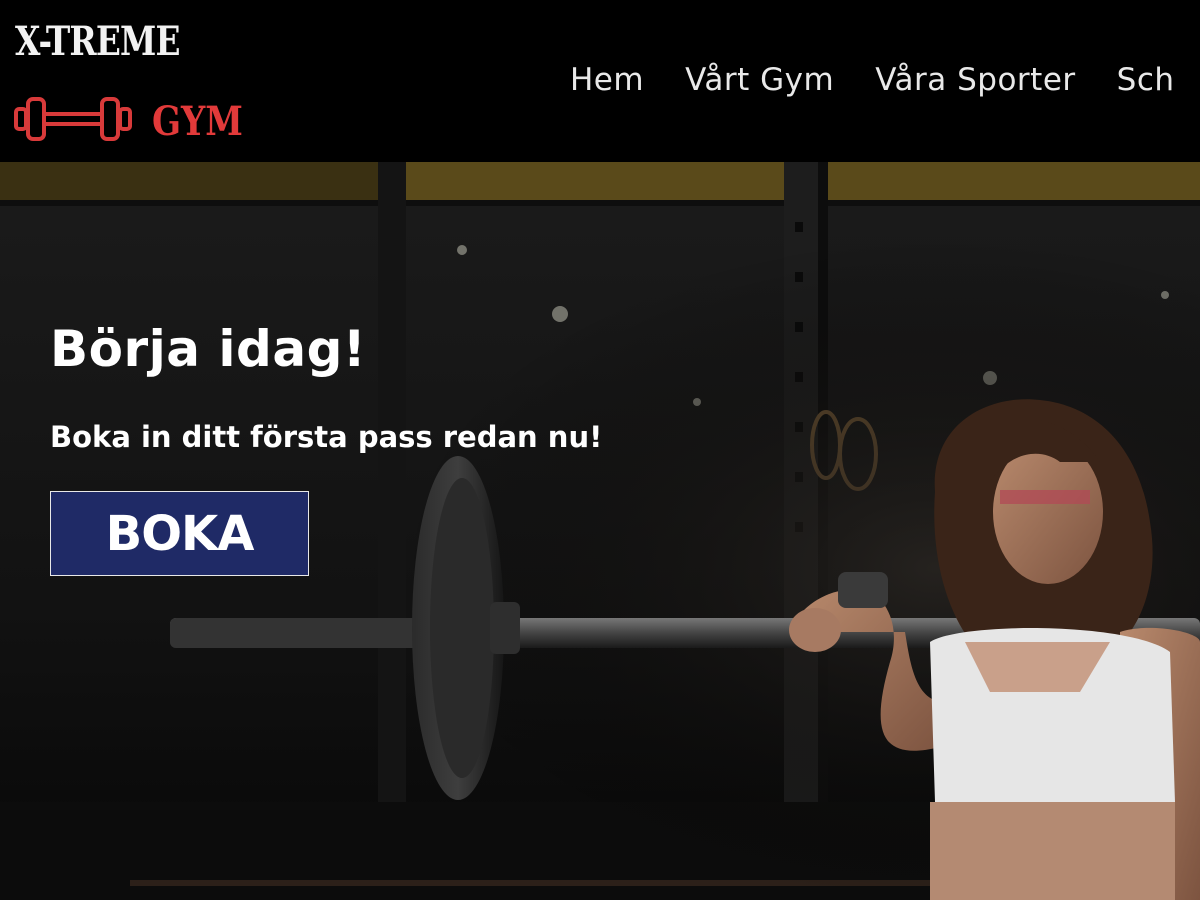 The image size is (1200, 900). I want to click on nav-link-vara-sporter: Våra Sporter, so click(975, 80).